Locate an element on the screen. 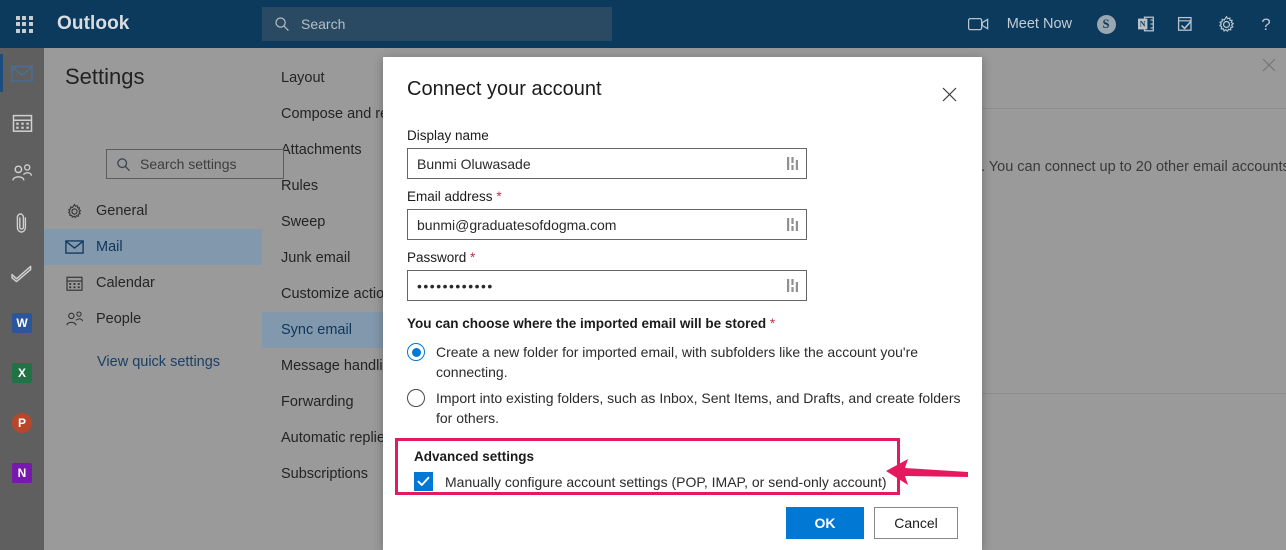 This screenshot has height=550, width=1286. todo-icon is located at coordinates (1186, 24).